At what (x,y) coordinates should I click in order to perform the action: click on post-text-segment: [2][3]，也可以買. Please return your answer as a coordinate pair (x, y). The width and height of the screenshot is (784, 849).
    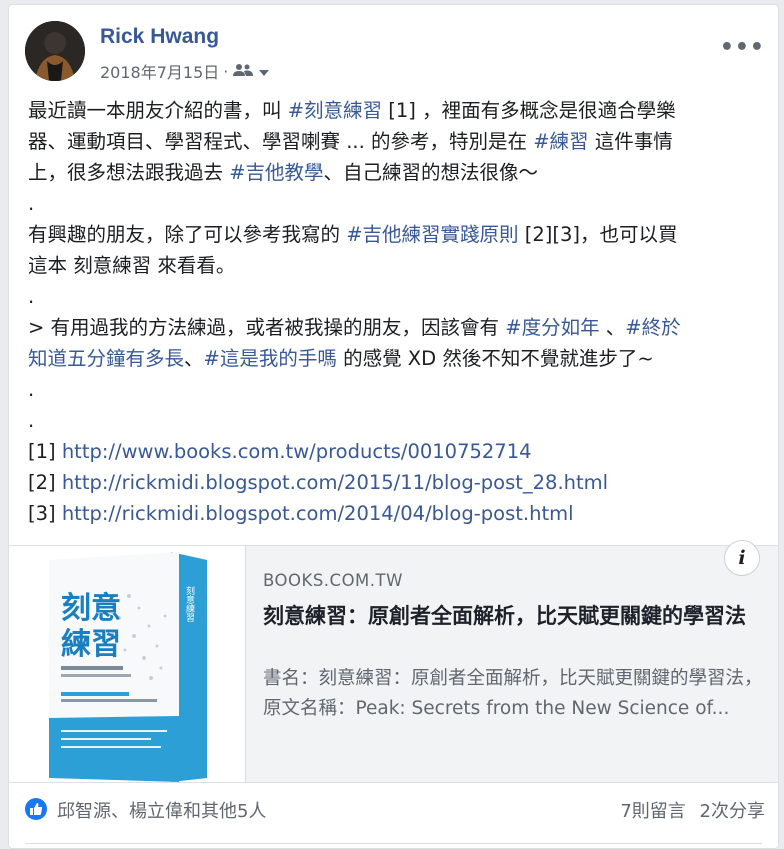
    Looking at the image, I should click on (598, 234).